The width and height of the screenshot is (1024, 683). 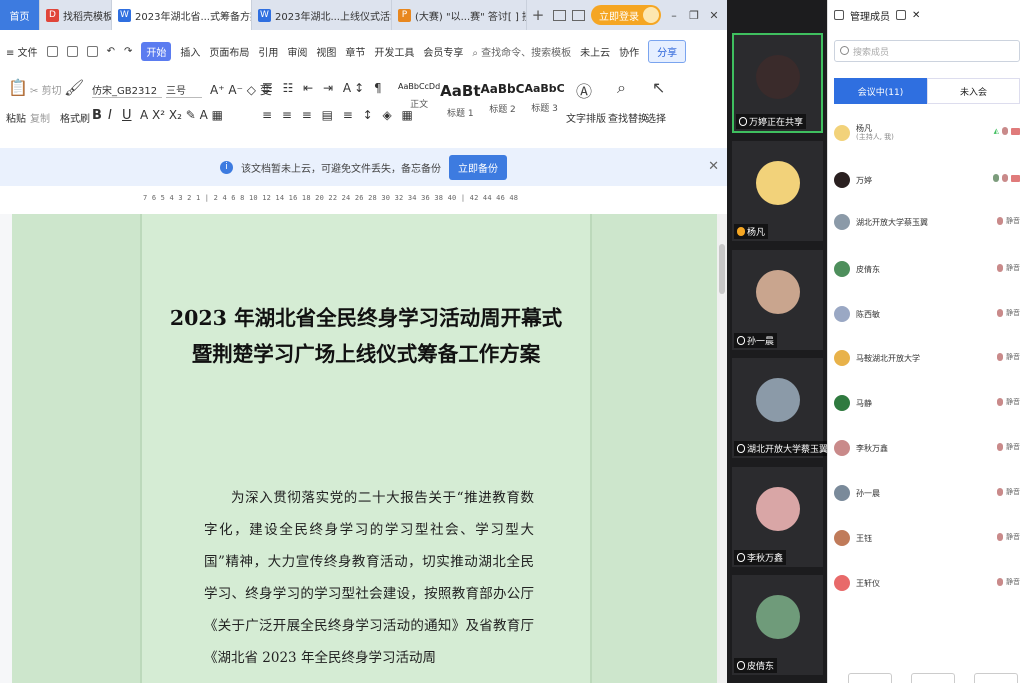 What do you see at coordinates (694, 15) in the screenshot?
I see `restore-icon: ❐` at bounding box center [694, 15].